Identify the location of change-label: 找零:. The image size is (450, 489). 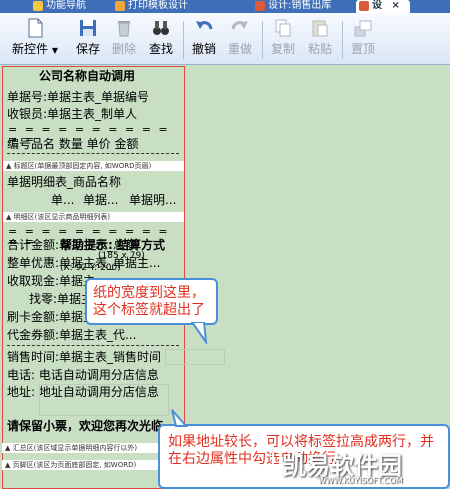
(43, 299).